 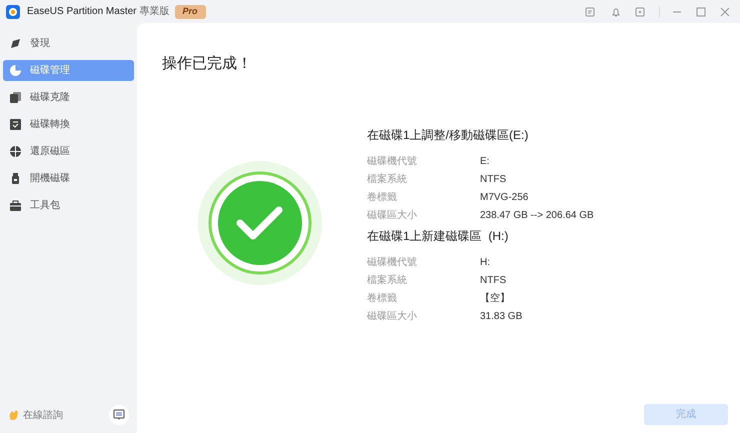 What do you see at coordinates (501, 317) in the screenshot?
I see `property-value: 31.83 GB` at bounding box center [501, 317].